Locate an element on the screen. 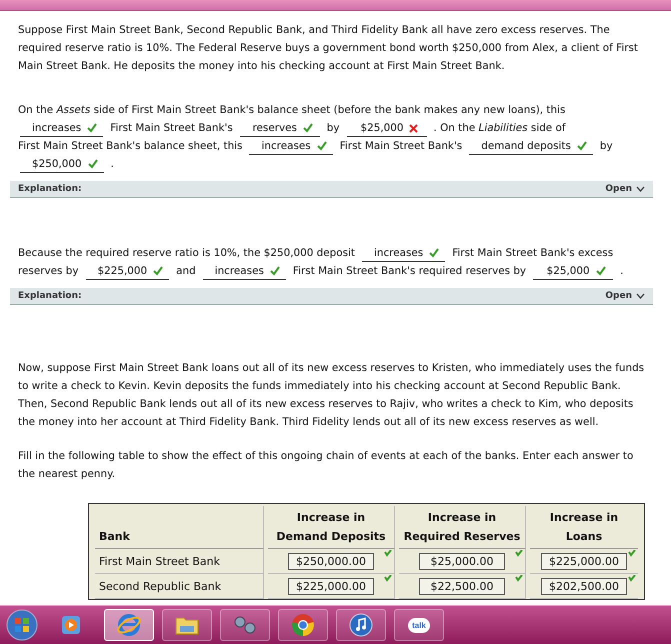 The height and width of the screenshot is (644, 671). answer-input: $250,000.00 is located at coordinates (331, 561).